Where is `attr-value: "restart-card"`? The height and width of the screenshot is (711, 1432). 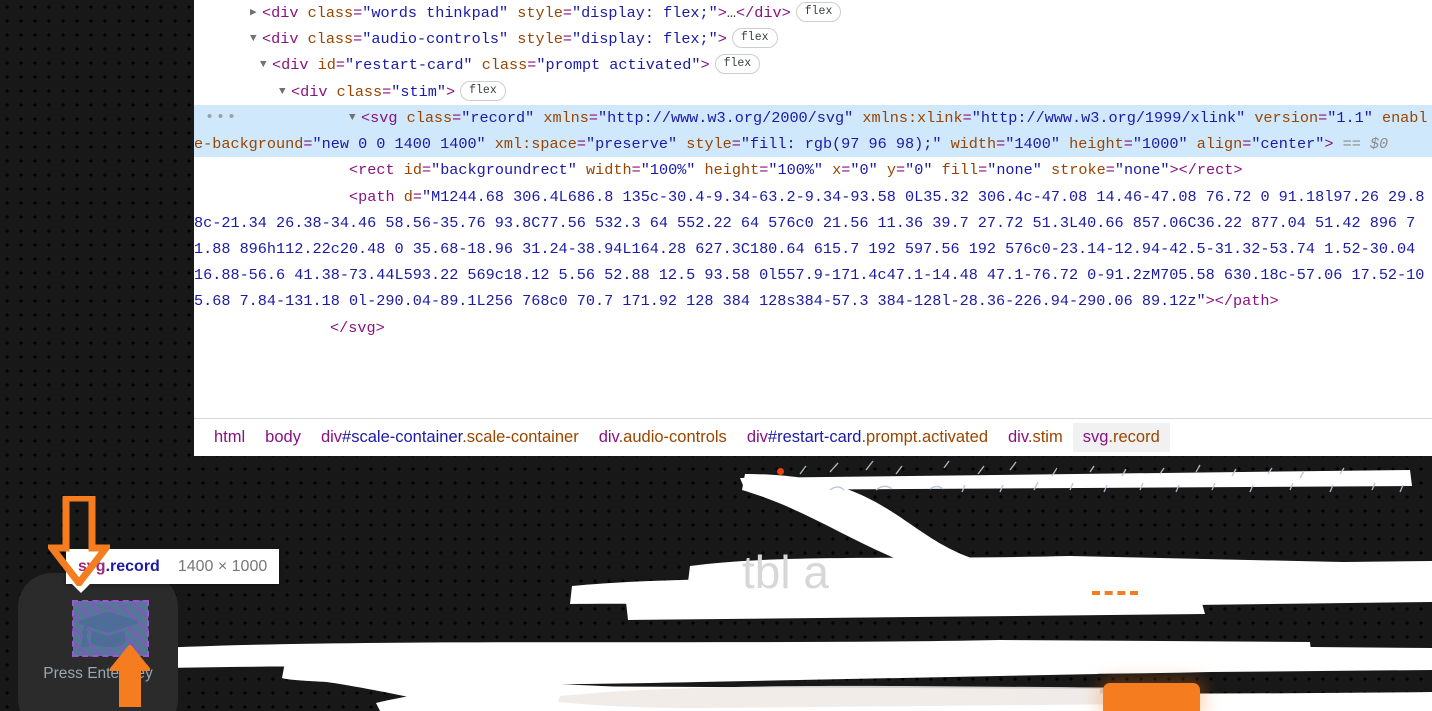 attr-value: "restart-card" is located at coordinates (409, 65).